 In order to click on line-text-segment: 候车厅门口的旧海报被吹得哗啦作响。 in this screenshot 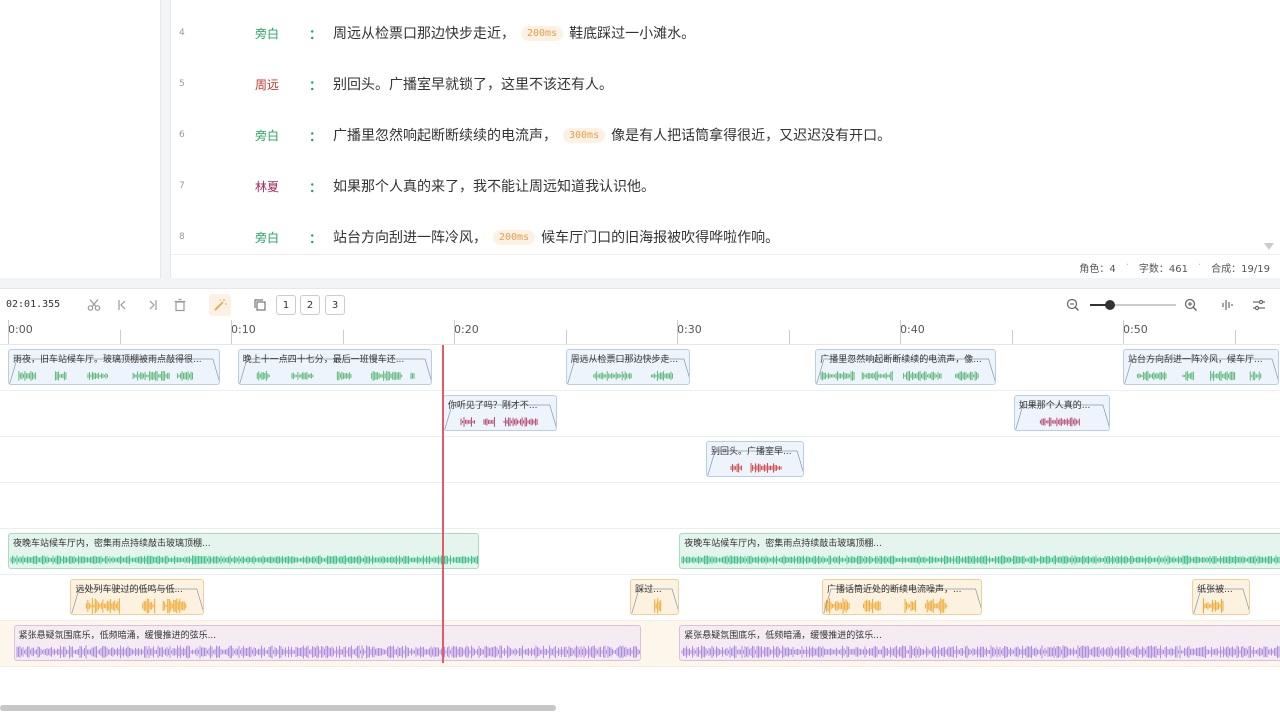, I will do `click(660, 238)`.